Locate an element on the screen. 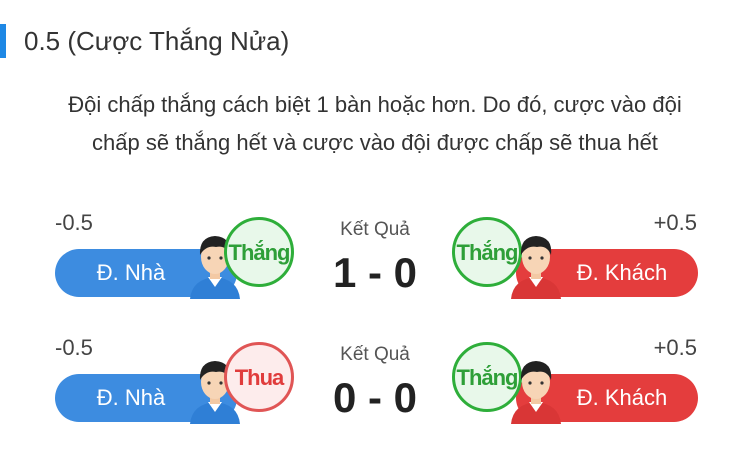 Image resolution: width=750 pixels, height=470 pixels. score: 0 - 0 is located at coordinates (375, 397).